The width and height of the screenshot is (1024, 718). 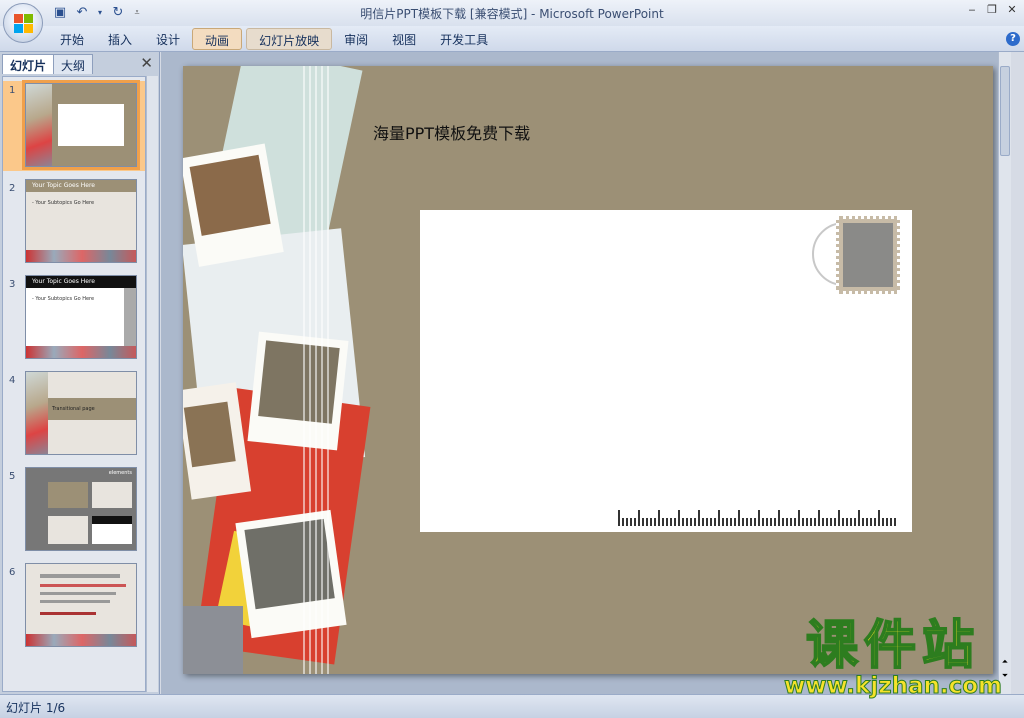 What do you see at coordinates (464, 39) in the screenshot?
I see `tab-developer: 开发工具` at bounding box center [464, 39].